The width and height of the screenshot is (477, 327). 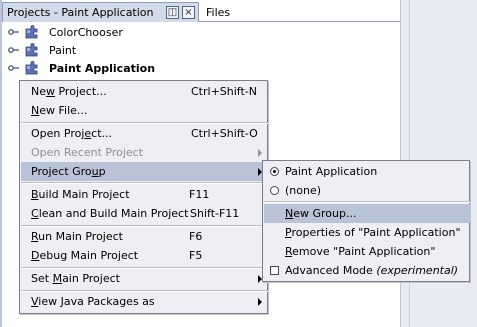 What do you see at coordinates (196, 236) in the screenshot?
I see `shortcut-label: F6` at bounding box center [196, 236].